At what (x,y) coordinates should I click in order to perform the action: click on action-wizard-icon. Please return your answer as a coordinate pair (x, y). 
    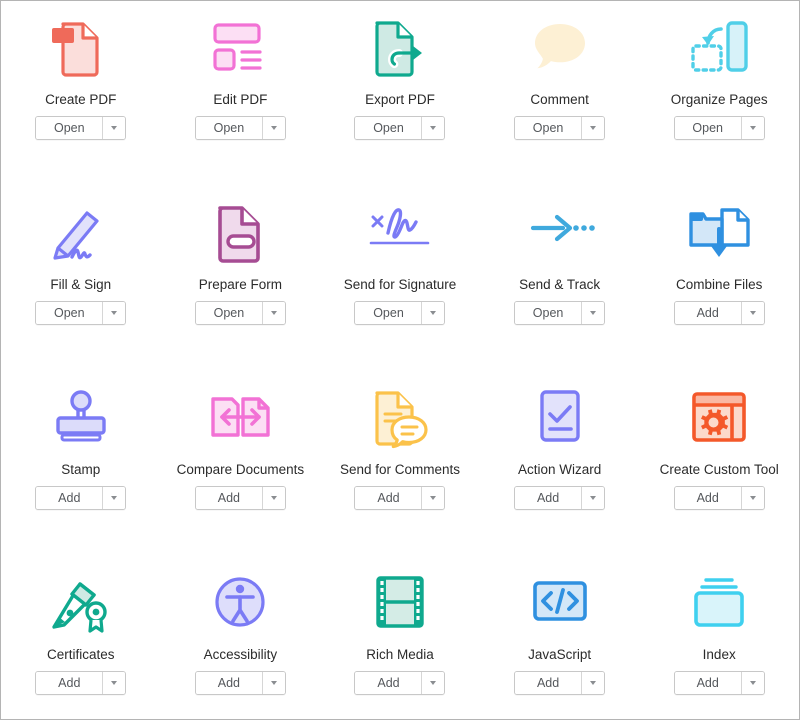
    Looking at the image, I should click on (560, 418).